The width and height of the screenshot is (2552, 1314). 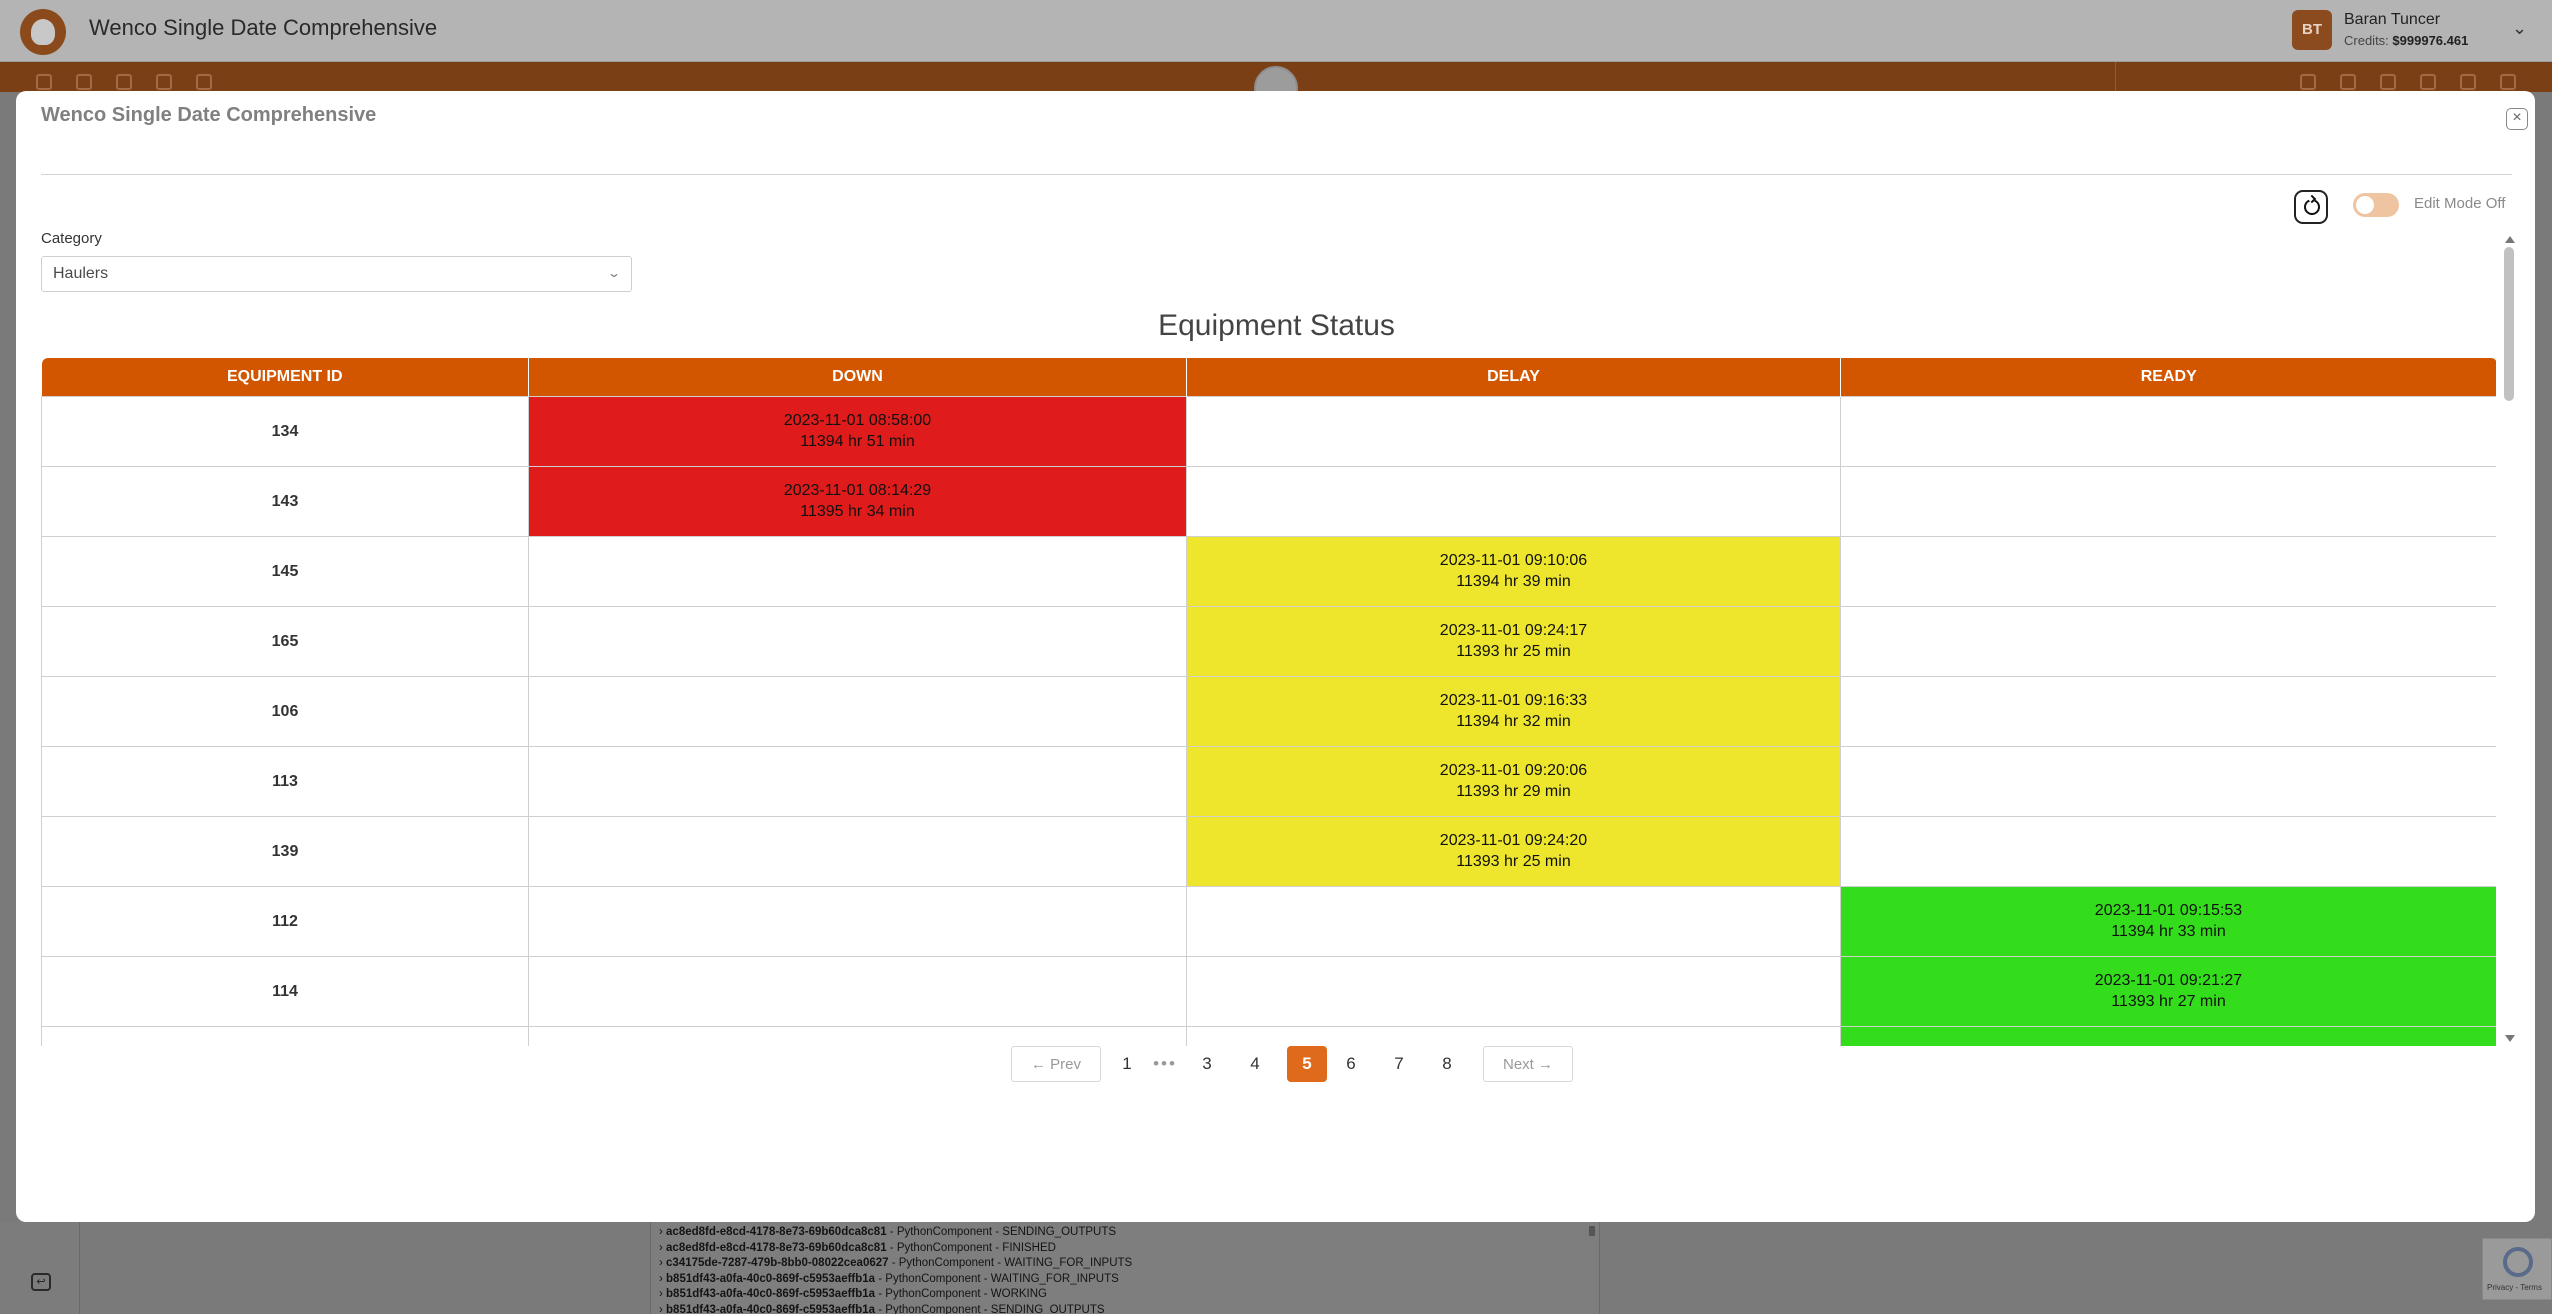 What do you see at coordinates (2376, 205) in the screenshot?
I see `edit-mode-toggle` at bounding box center [2376, 205].